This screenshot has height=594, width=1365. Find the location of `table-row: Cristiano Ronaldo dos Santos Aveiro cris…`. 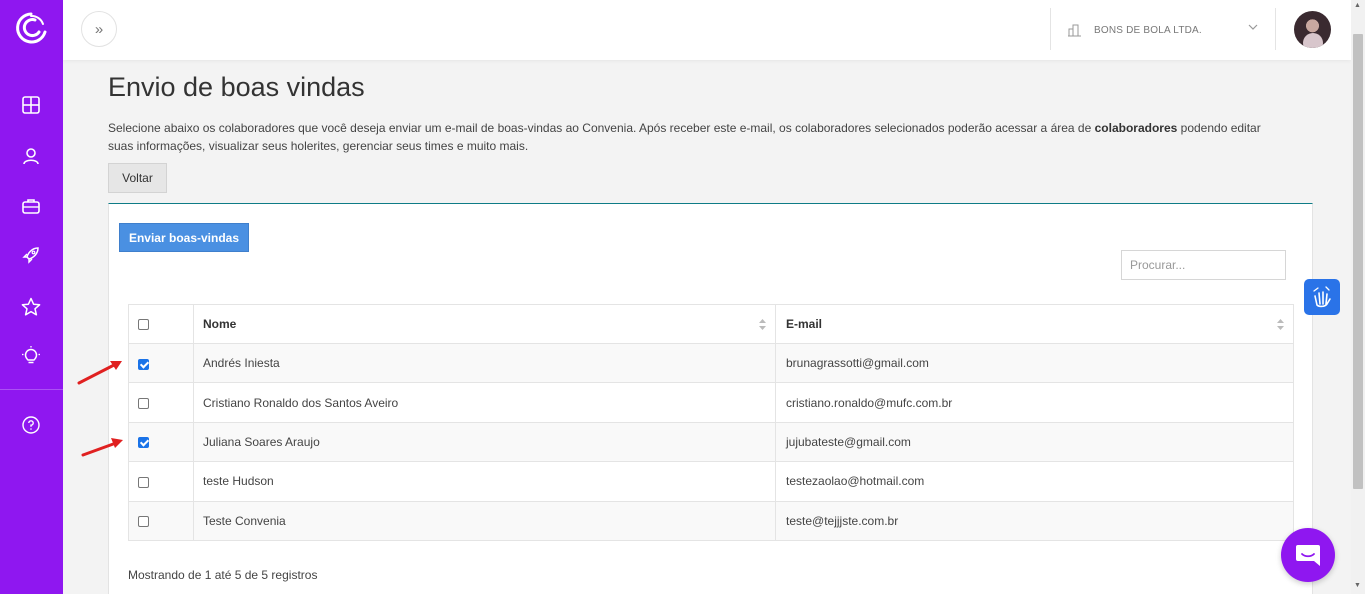

table-row: Cristiano Ronaldo dos Santos Aveiro cris… is located at coordinates (711, 402).